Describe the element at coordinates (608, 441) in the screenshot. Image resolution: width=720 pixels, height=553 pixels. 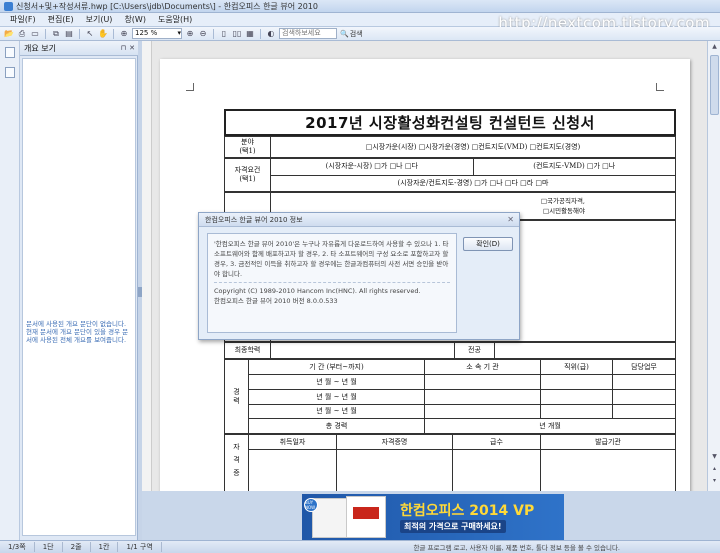
I see `cert-header-issuer: 발급기관` at that location.